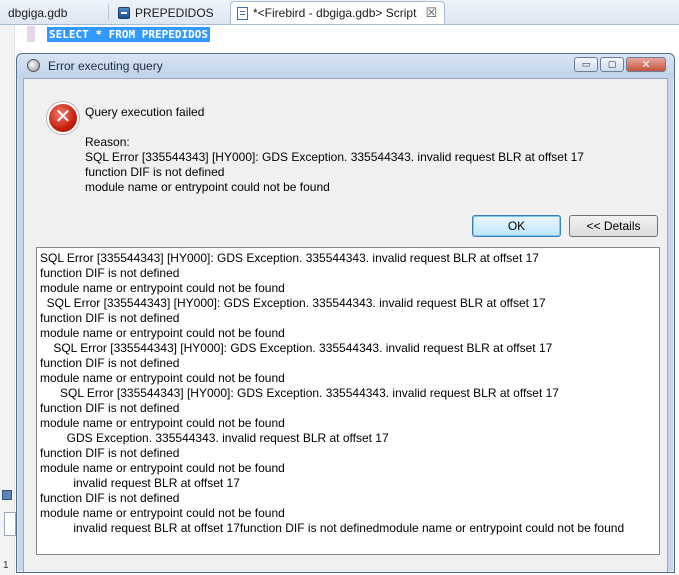 The height and width of the screenshot is (575, 679). Describe the element at coordinates (10, 524) in the screenshot. I see `side-panel-box` at that location.